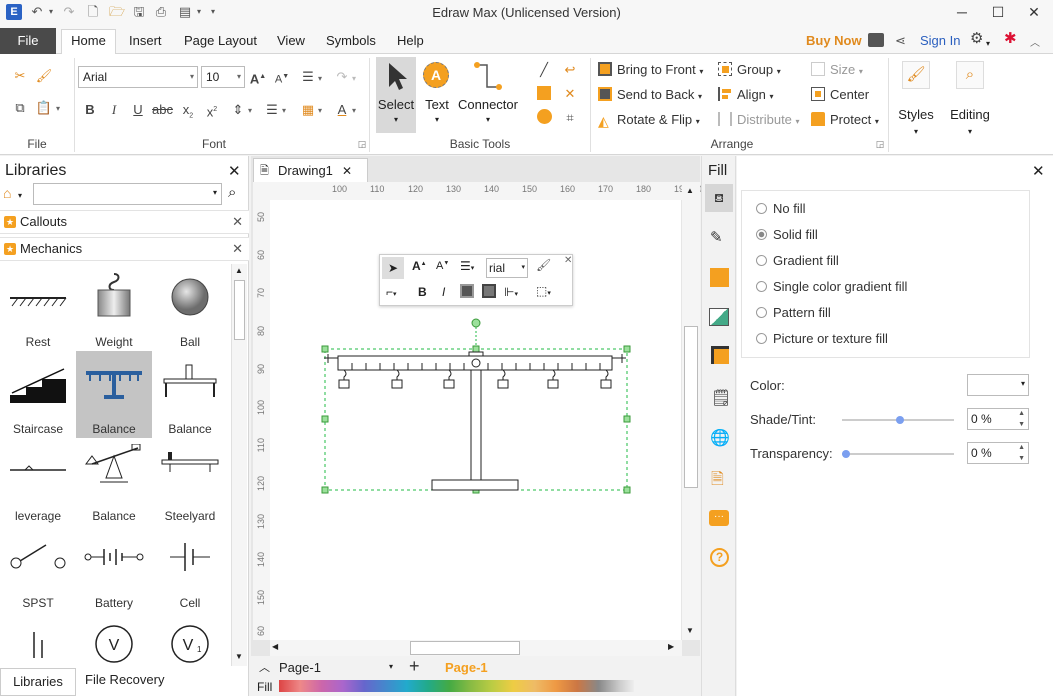 The height and width of the screenshot is (696, 1053). What do you see at coordinates (443, 292) in the screenshot?
I see `mini-italic-icon: I` at bounding box center [443, 292].